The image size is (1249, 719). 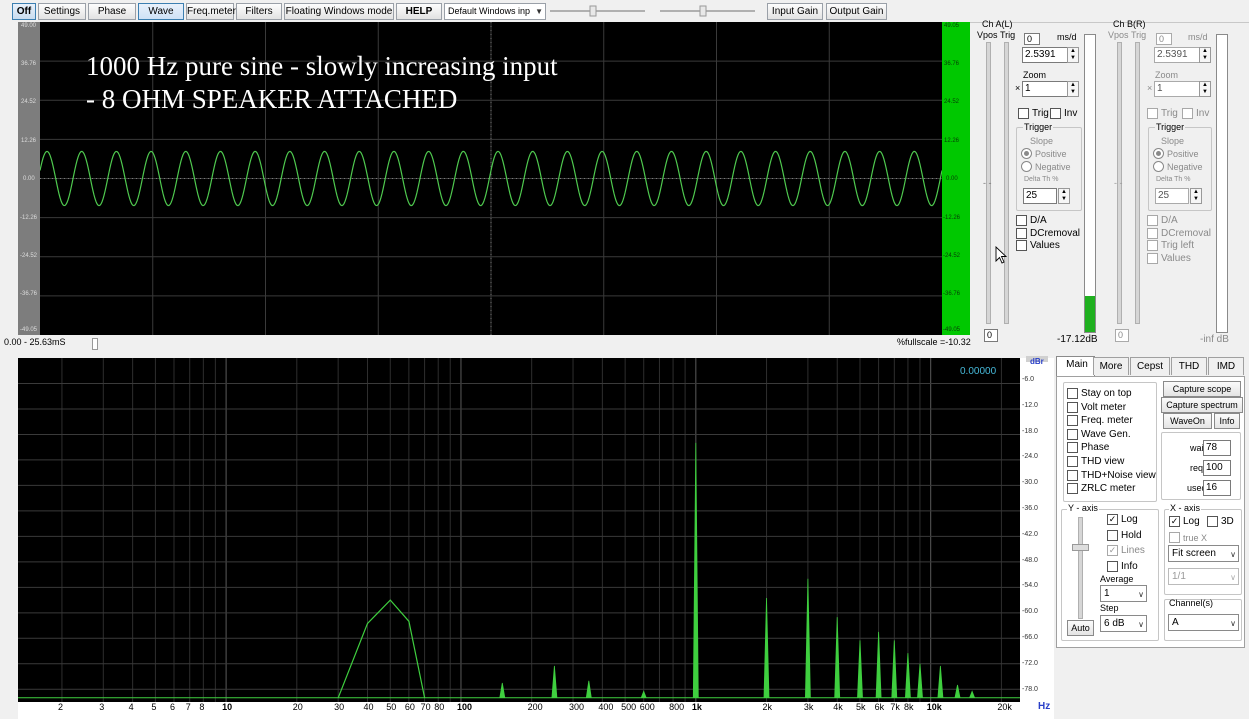 What do you see at coordinates (1111, 366) in the screenshot?
I see `tab-more: More` at bounding box center [1111, 366].